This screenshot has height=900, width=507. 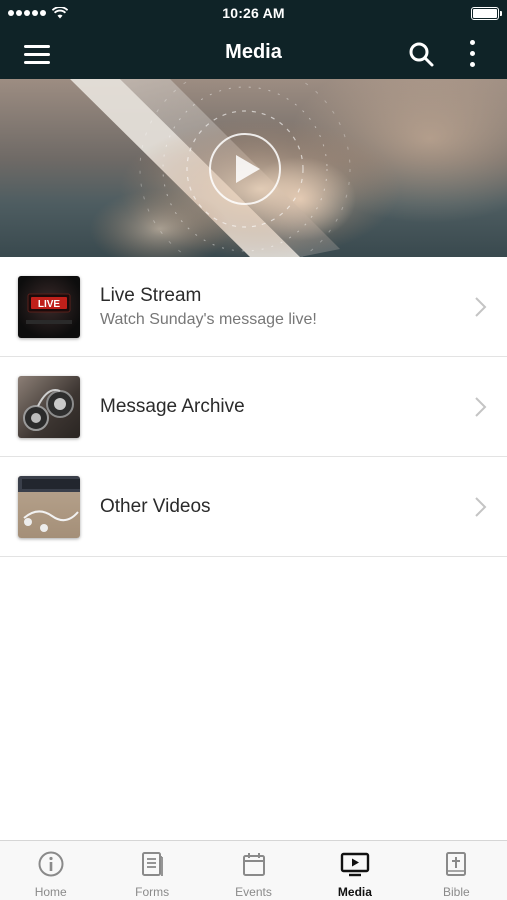 What do you see at coordinates (253, 892) in the screenshot?
I see `tab-label: Events` at bounding box center [253, 892].